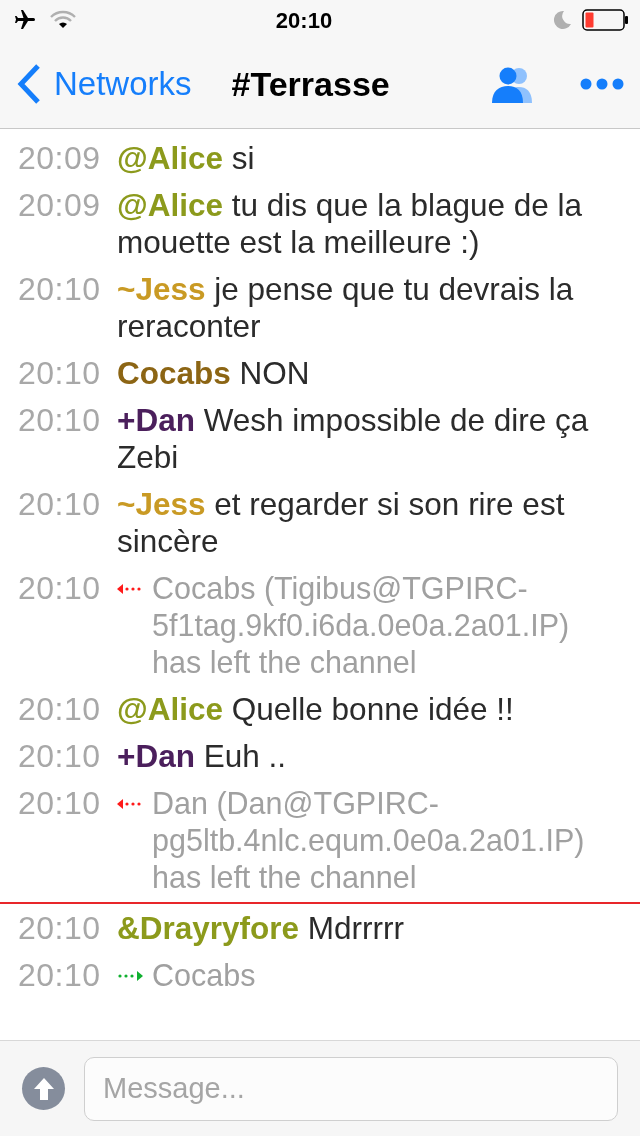 This screenshot has width=640, height=1136. What do you see at coordinates (186, 158) in the screenshot?
I see `chat-message: @Alice si` at bounding box center [186, 158].